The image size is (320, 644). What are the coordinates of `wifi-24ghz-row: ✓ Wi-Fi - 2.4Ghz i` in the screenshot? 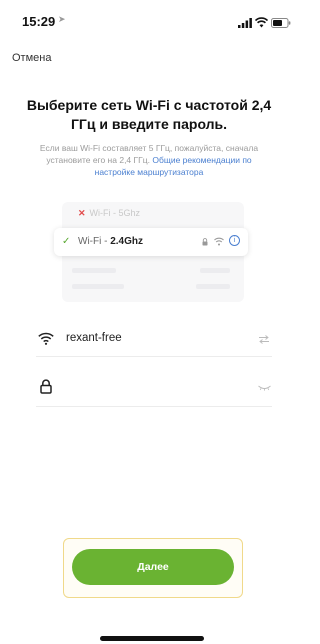 It's located at (151, 242).